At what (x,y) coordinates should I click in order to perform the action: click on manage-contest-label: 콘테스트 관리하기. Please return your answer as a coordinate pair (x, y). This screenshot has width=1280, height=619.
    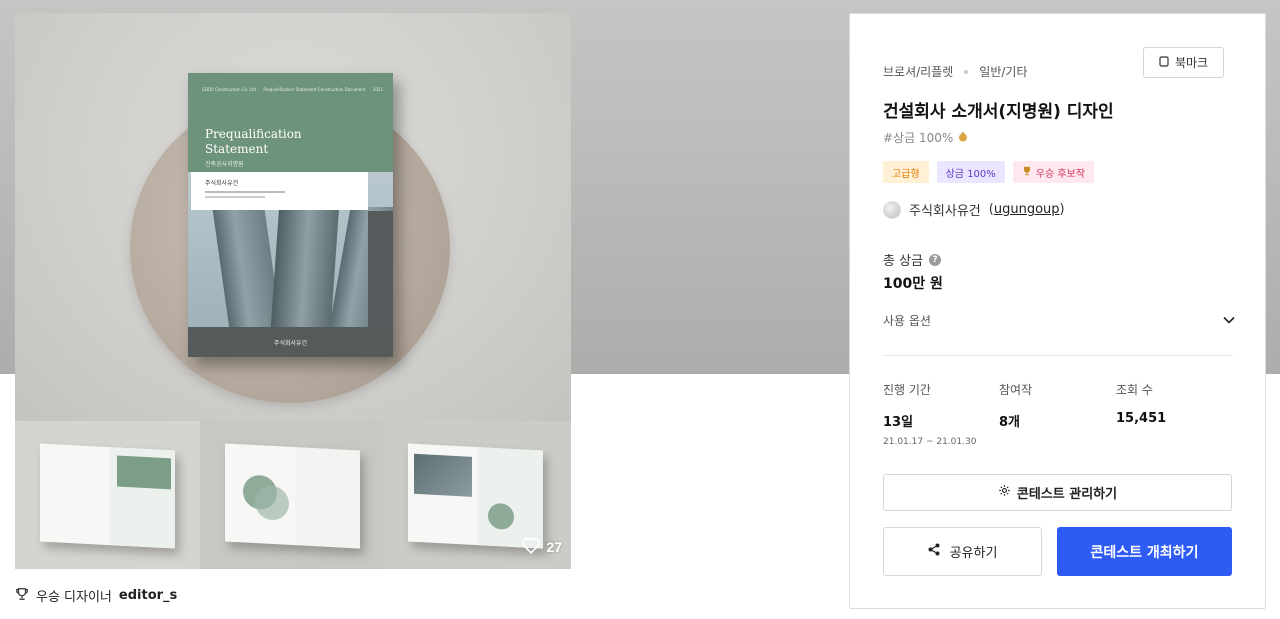
    Looking at the image, I should click on (1067, 494).